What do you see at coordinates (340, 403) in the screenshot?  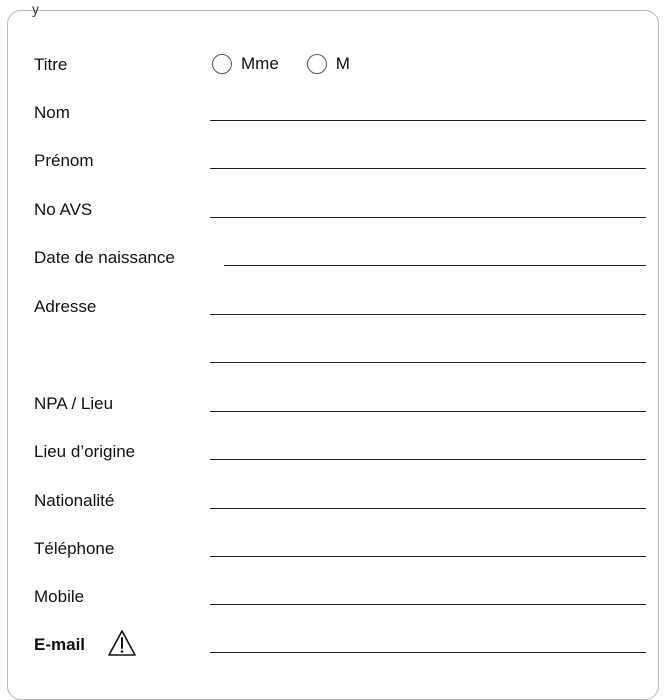 I see `field-row-npa-lieu: NPA / Lieu` at bounding box center [340, 403].